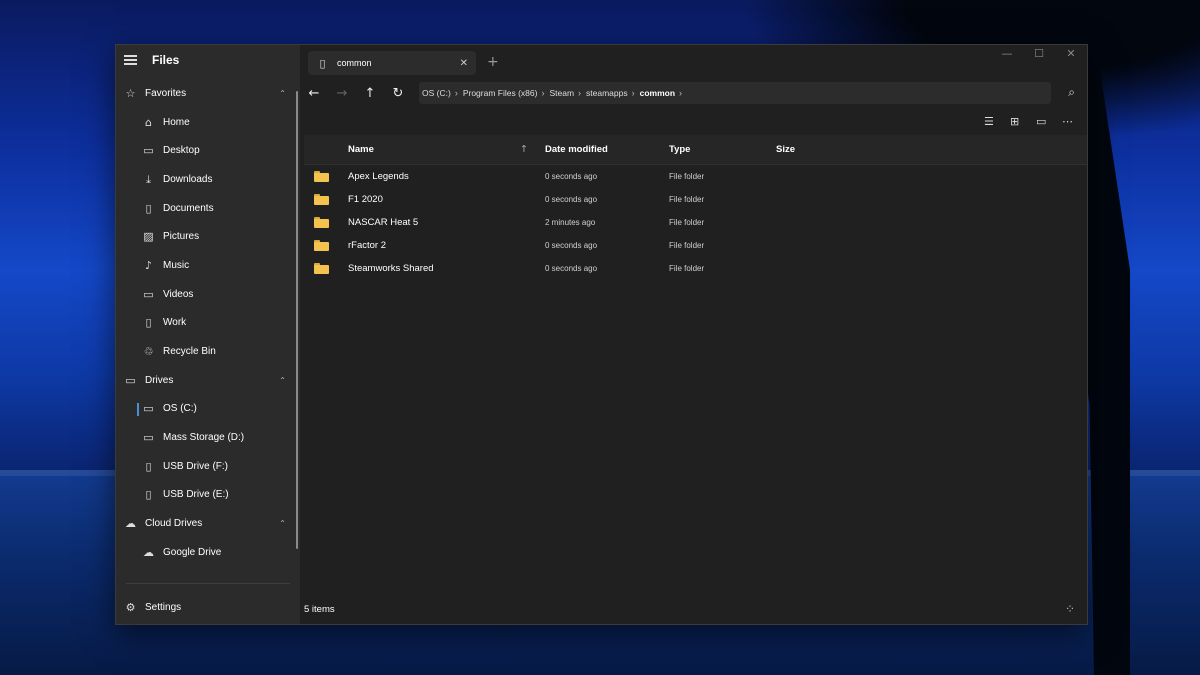 The height and width of the screenshot is (675, 1200). Describe the element at coordinates (148, 294) in the screenshot. I see `video-icon: ▭` at that location.